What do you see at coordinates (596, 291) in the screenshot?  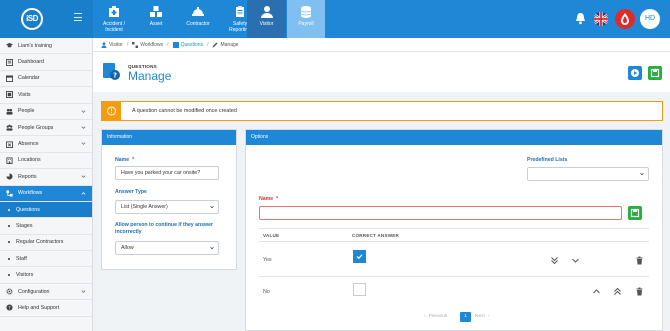 I see `move-up-icon` at bounding box center [596, 291].